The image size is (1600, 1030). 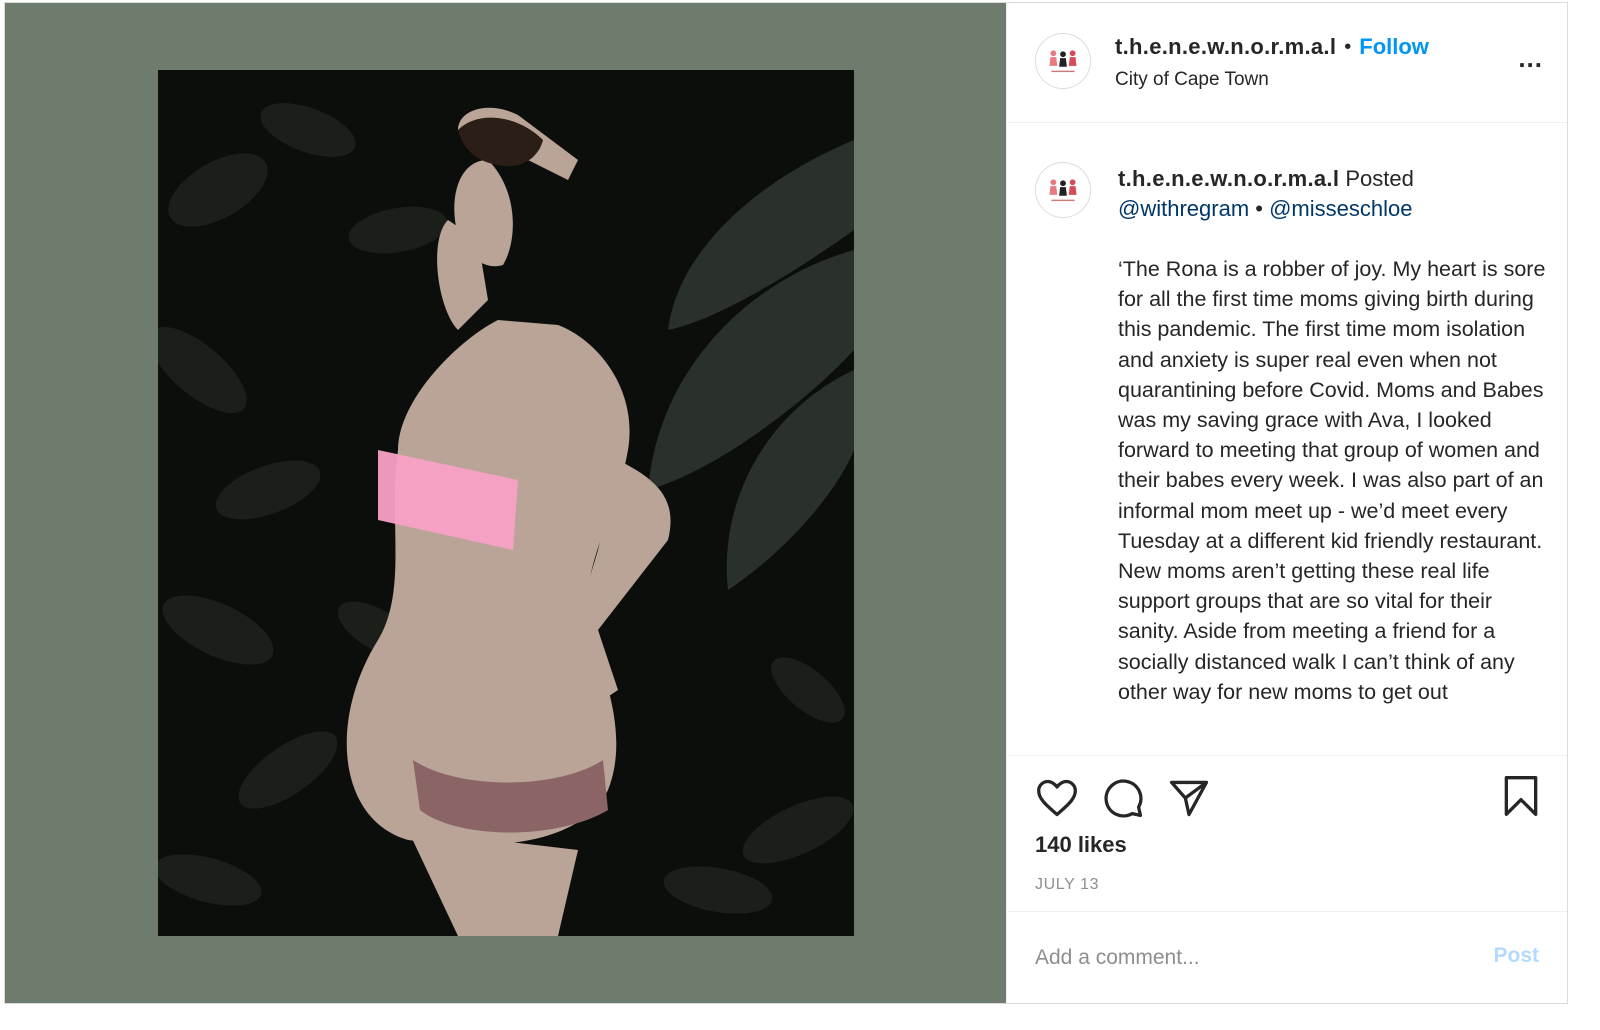 I want to click on avatar, so click(x=1063, y=61).